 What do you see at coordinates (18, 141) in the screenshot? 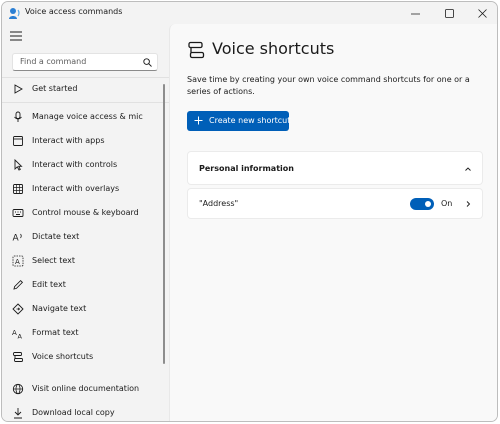
I see `apps-icon` at bounding box center [18, 141].